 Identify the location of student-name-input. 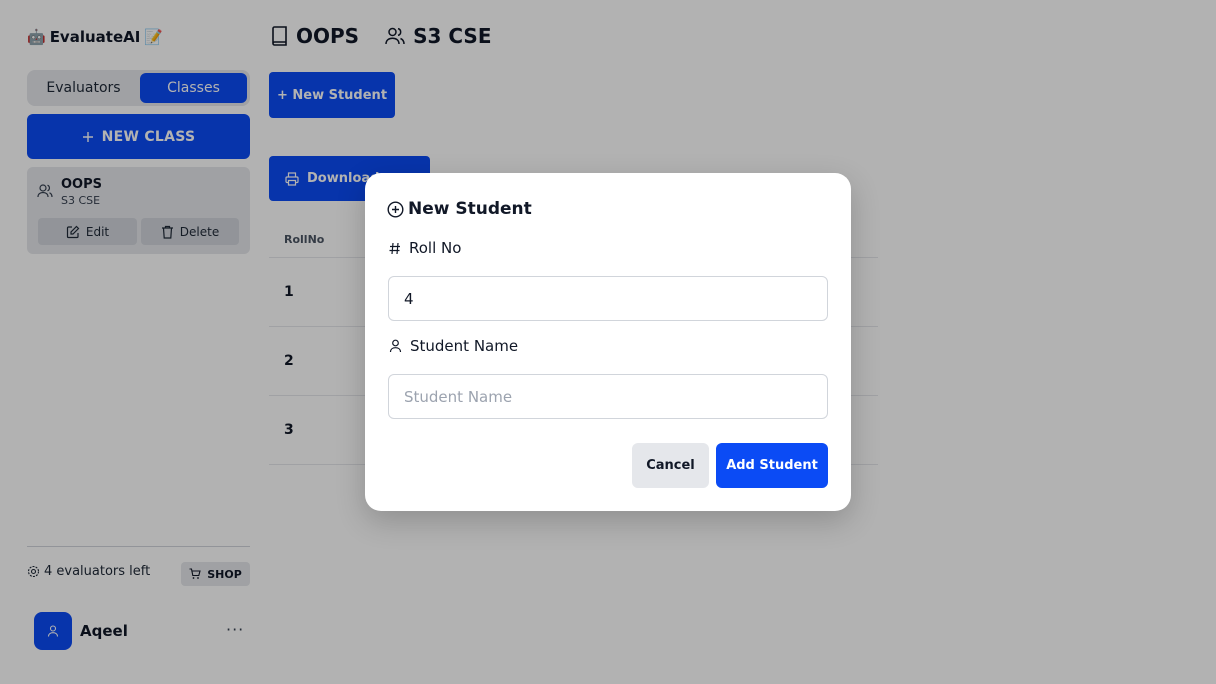
(608, 396).